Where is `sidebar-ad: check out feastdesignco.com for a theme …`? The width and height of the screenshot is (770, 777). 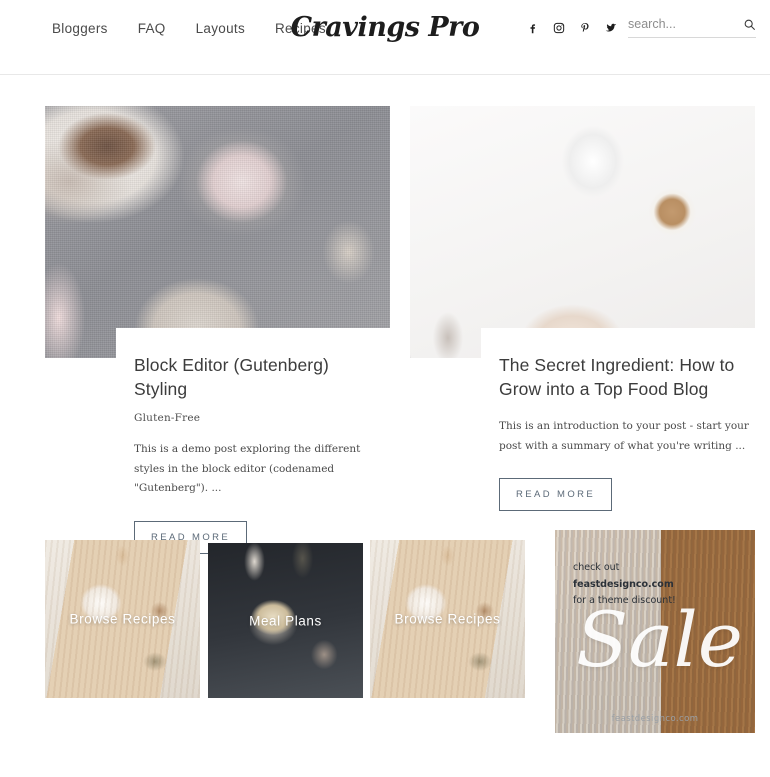 sidebar-ad: check out feastdesignco.com for a theme … is located at coordinates (655, 631).